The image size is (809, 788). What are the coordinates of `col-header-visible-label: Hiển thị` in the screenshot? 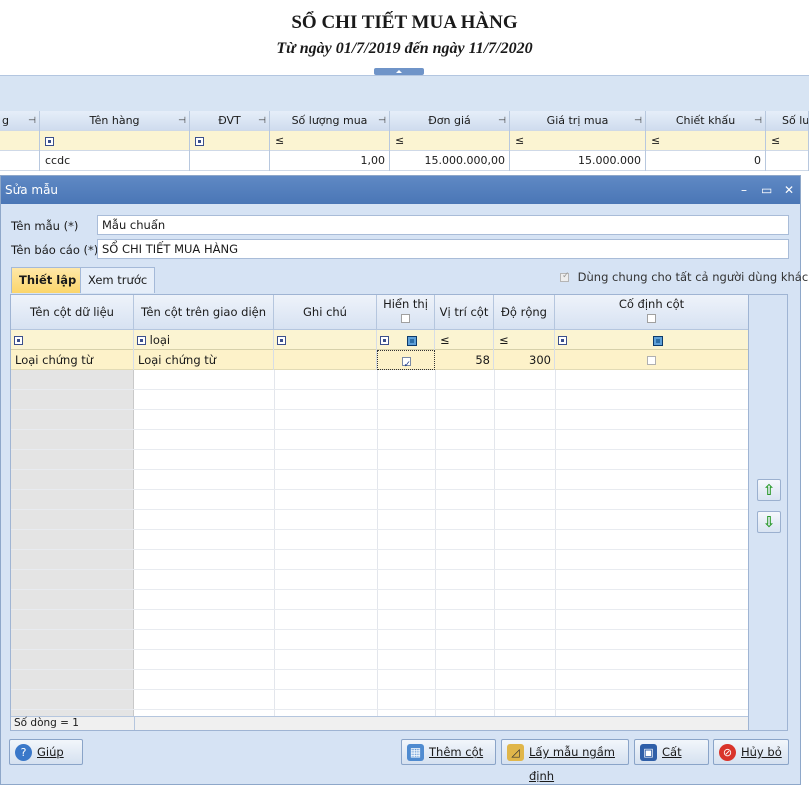 It's located at (405, 304).